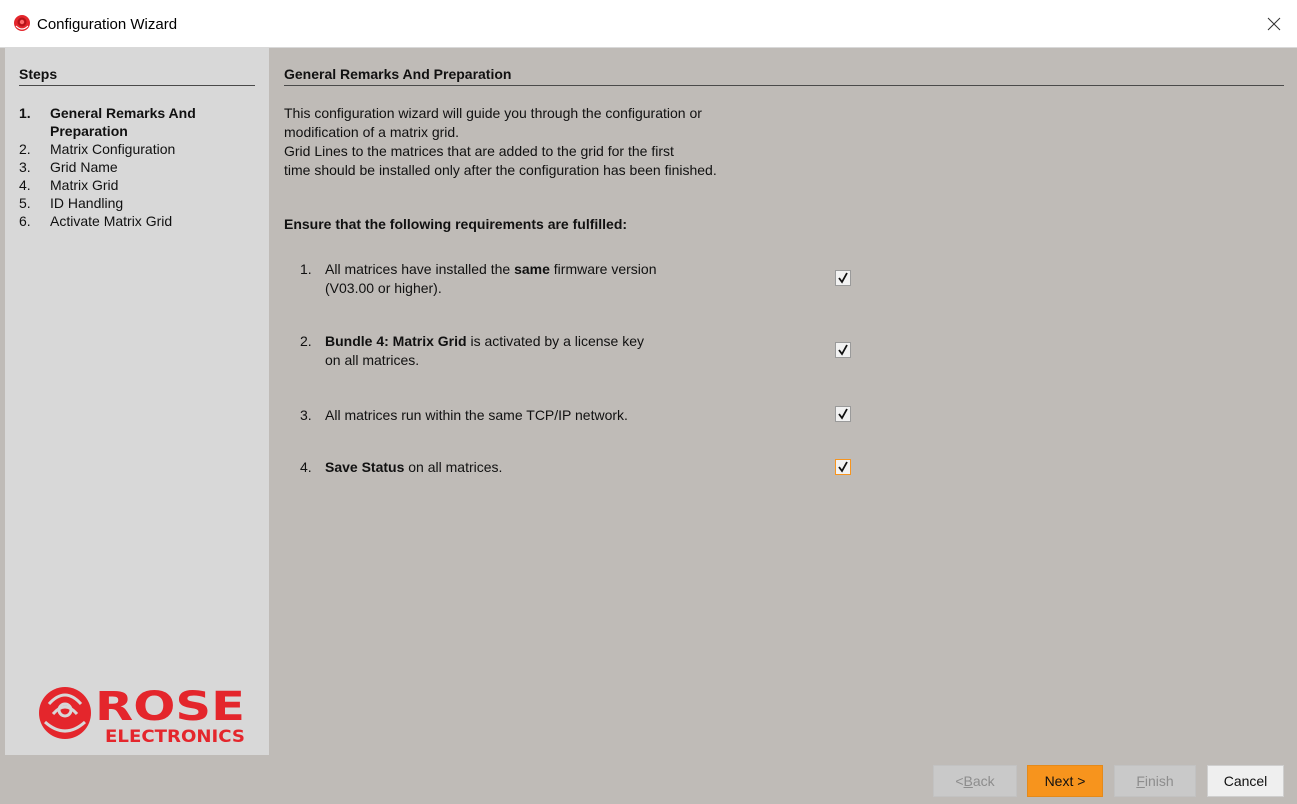 Image resolution: width=1297 pixels, height=804 pixels. I want to click on requirement-number: 4., so click(306, 467).